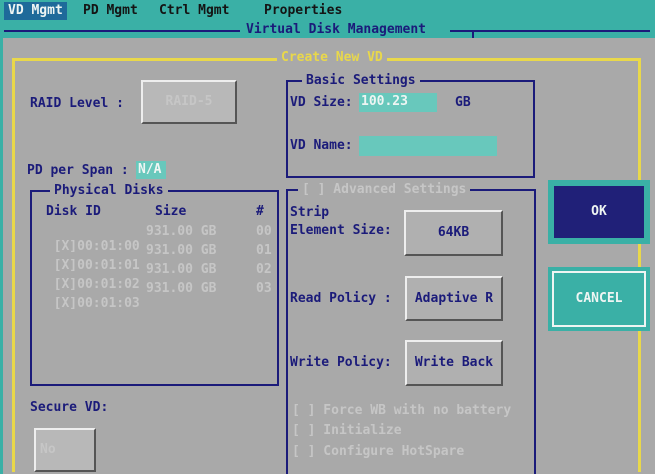 This screenshot has width=655, height=474. Describe the element at coordinates (341, 230) in the screenshot. I see `element-size-label: Element Size:` at that location.